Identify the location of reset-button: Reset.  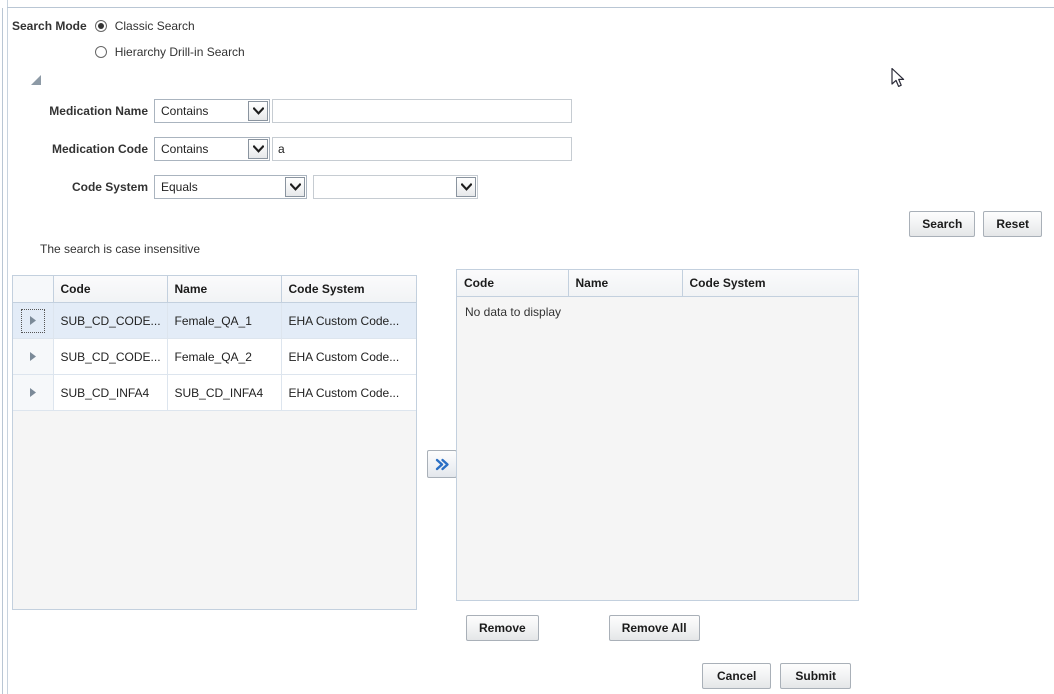
(1012, 224).